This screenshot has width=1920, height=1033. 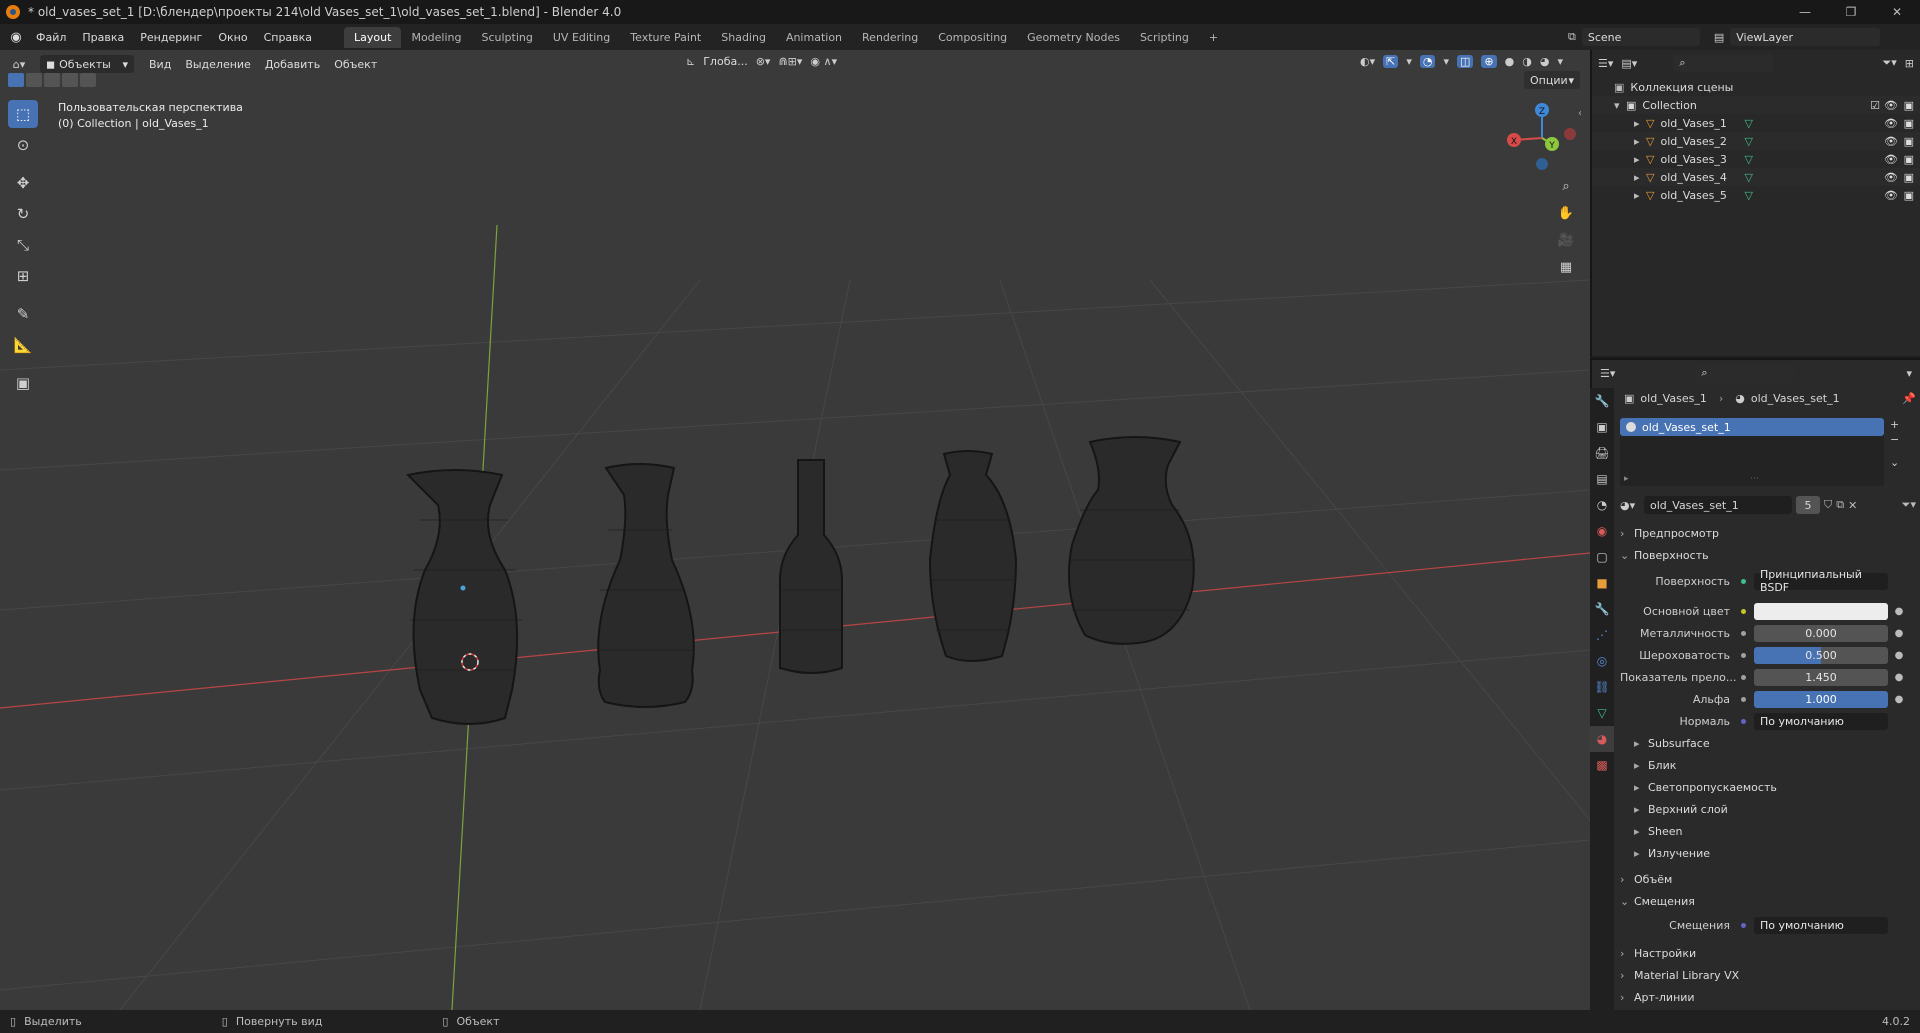 I want to click on outliner-root: ▣ Коллекция сцены, so click(x=1756, y=87).